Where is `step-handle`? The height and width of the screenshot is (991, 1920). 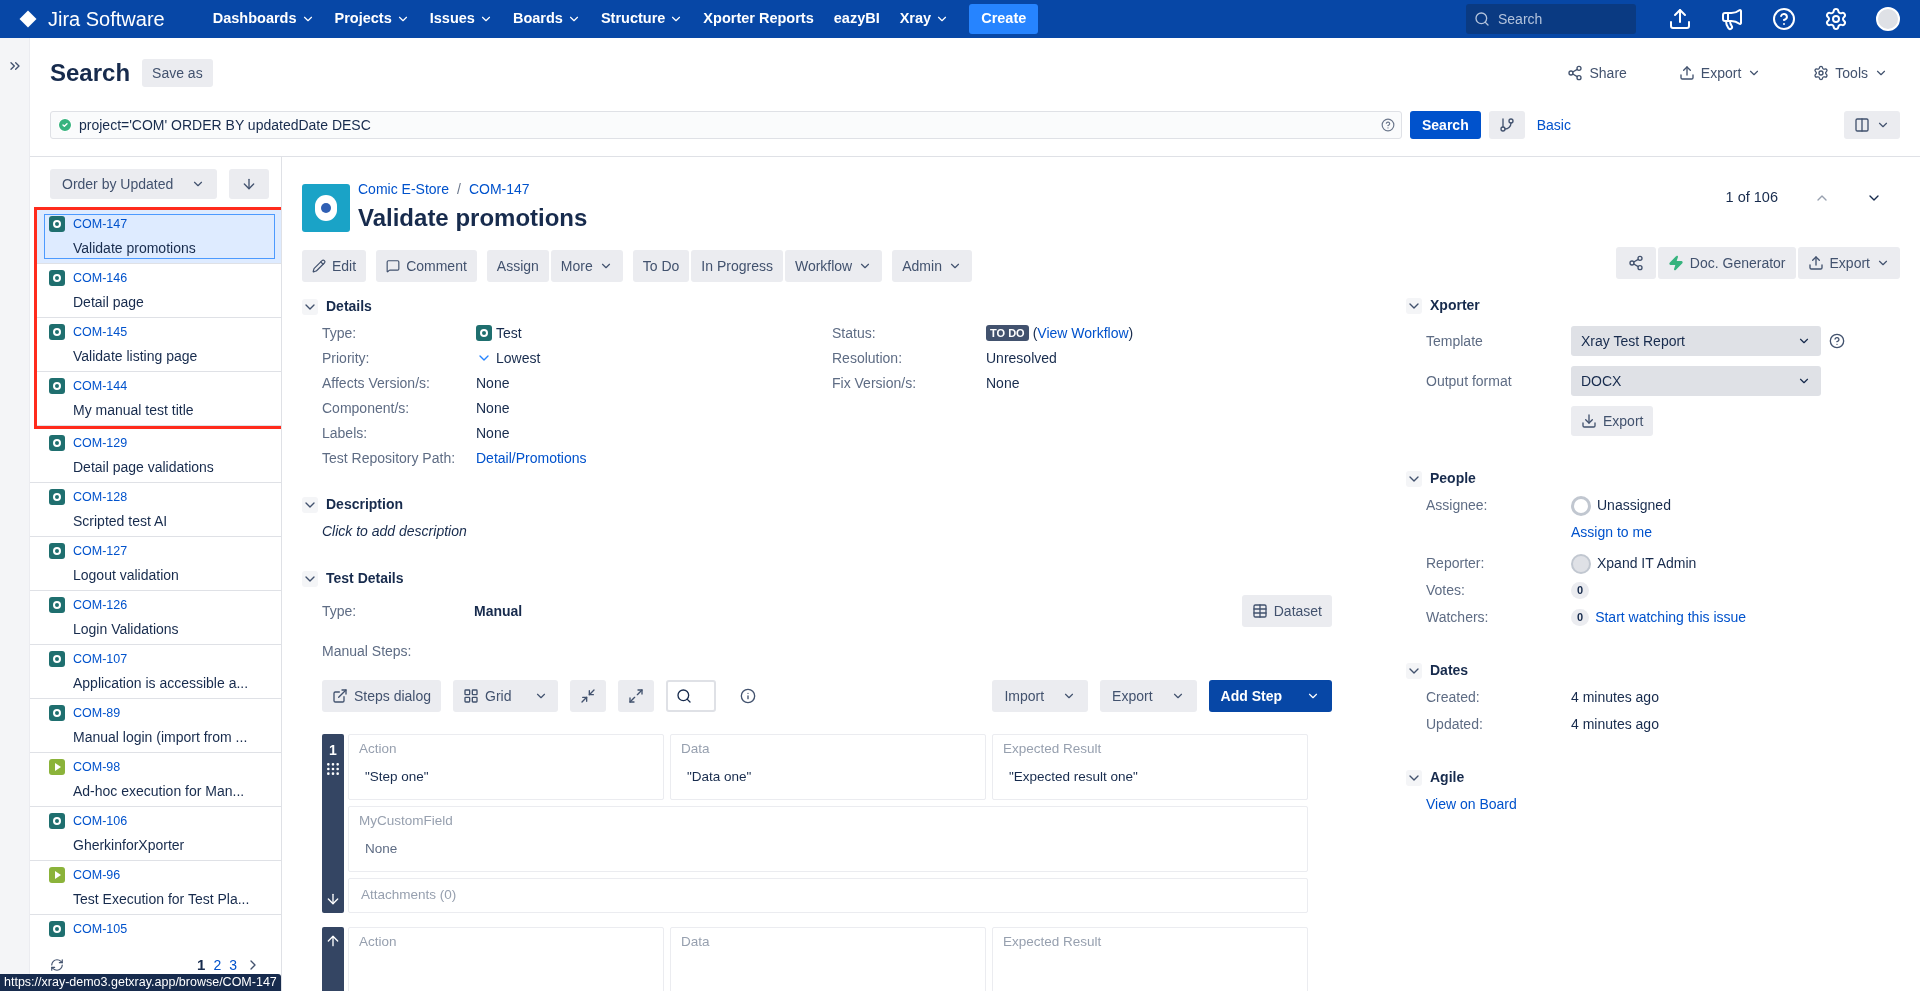 step-handle is located at coordinates (333, 959).